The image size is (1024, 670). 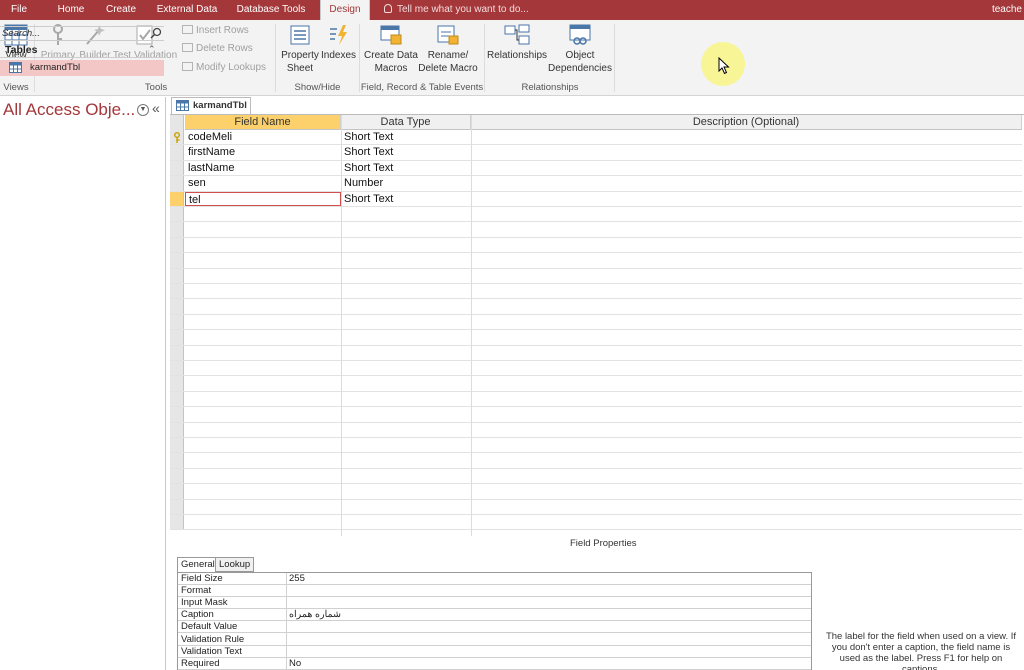 I want to click on property-row: Required No, so click(x=494, y=664).